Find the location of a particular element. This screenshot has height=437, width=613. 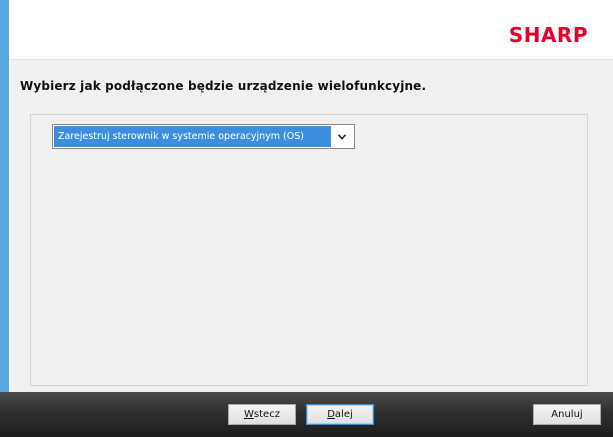

back-button-label: stecz is located at coordinates (266, 414).